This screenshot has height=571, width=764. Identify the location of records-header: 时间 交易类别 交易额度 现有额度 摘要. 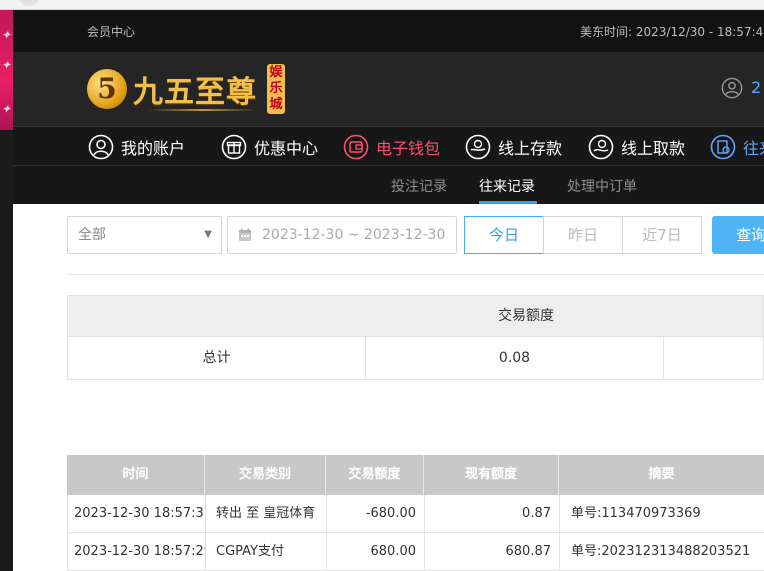
(415, 475).